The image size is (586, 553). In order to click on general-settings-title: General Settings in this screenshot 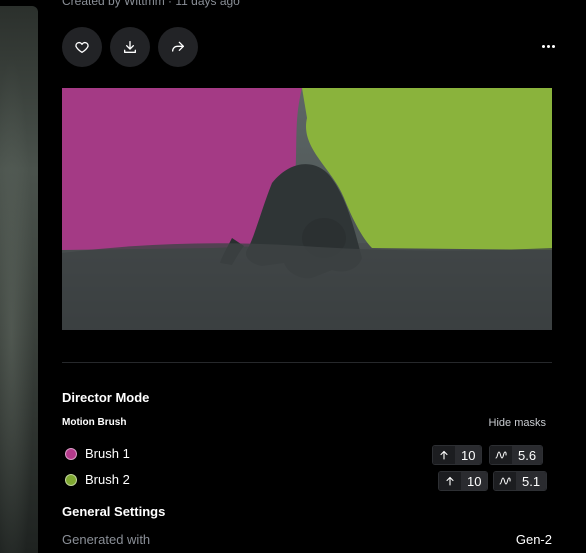, I will do `click(114, 511)`.